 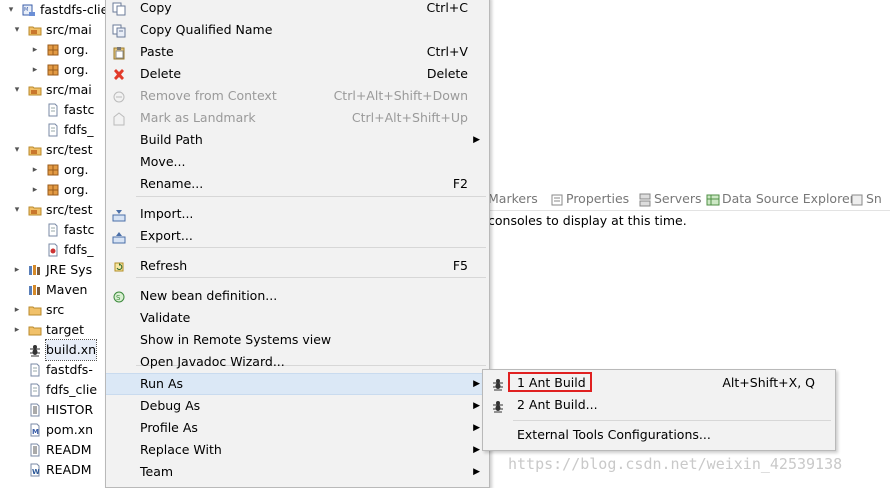 What do you see at coordinates (297, 118) in the screenshot?
I see `menu-item-mark-as-landmark: Mark as Landmark Ctrl+Alt+Shift+Up` at bounding box center [297, 118].